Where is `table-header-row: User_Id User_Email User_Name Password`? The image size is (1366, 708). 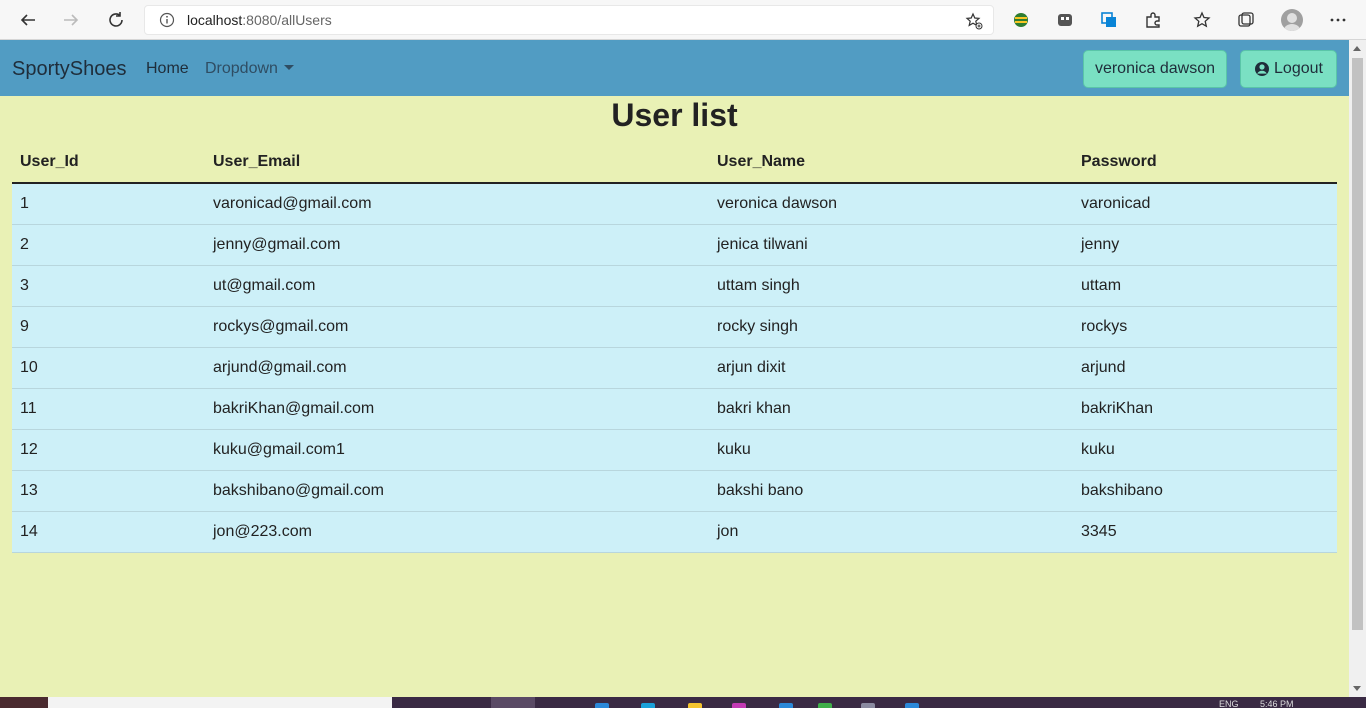 table-header-row: User_Id User_Email User_Name Password is located at coordinates (674, 163).